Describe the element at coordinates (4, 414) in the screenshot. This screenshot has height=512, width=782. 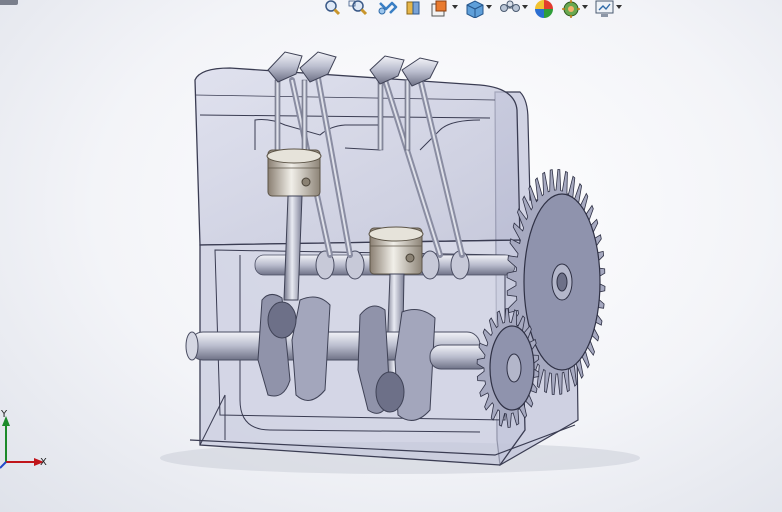
I see `triad-y-label: Y` at that location.